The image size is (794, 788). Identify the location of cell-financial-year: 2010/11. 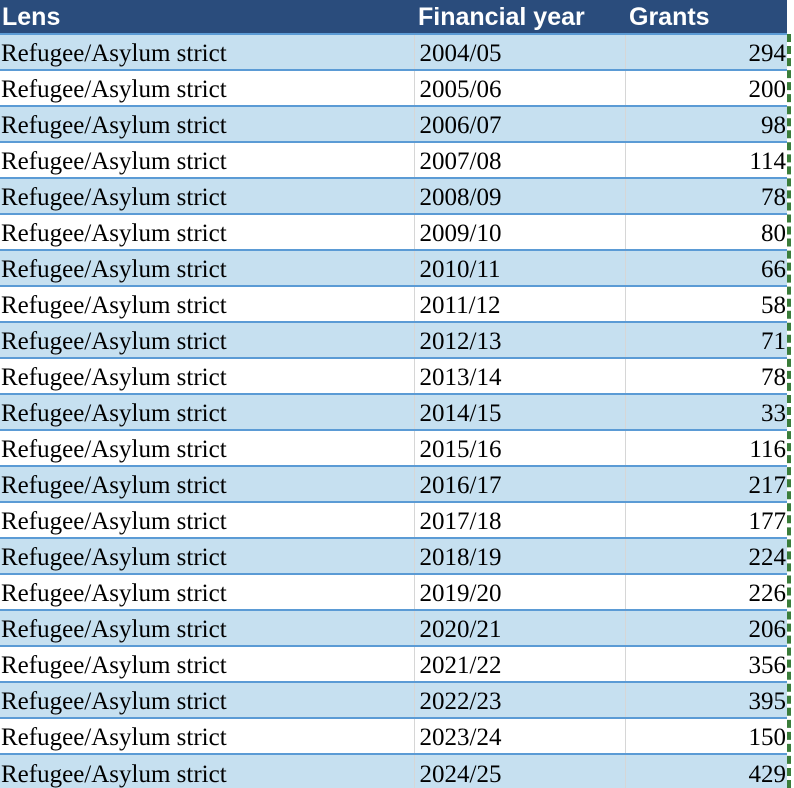
(519, 267).